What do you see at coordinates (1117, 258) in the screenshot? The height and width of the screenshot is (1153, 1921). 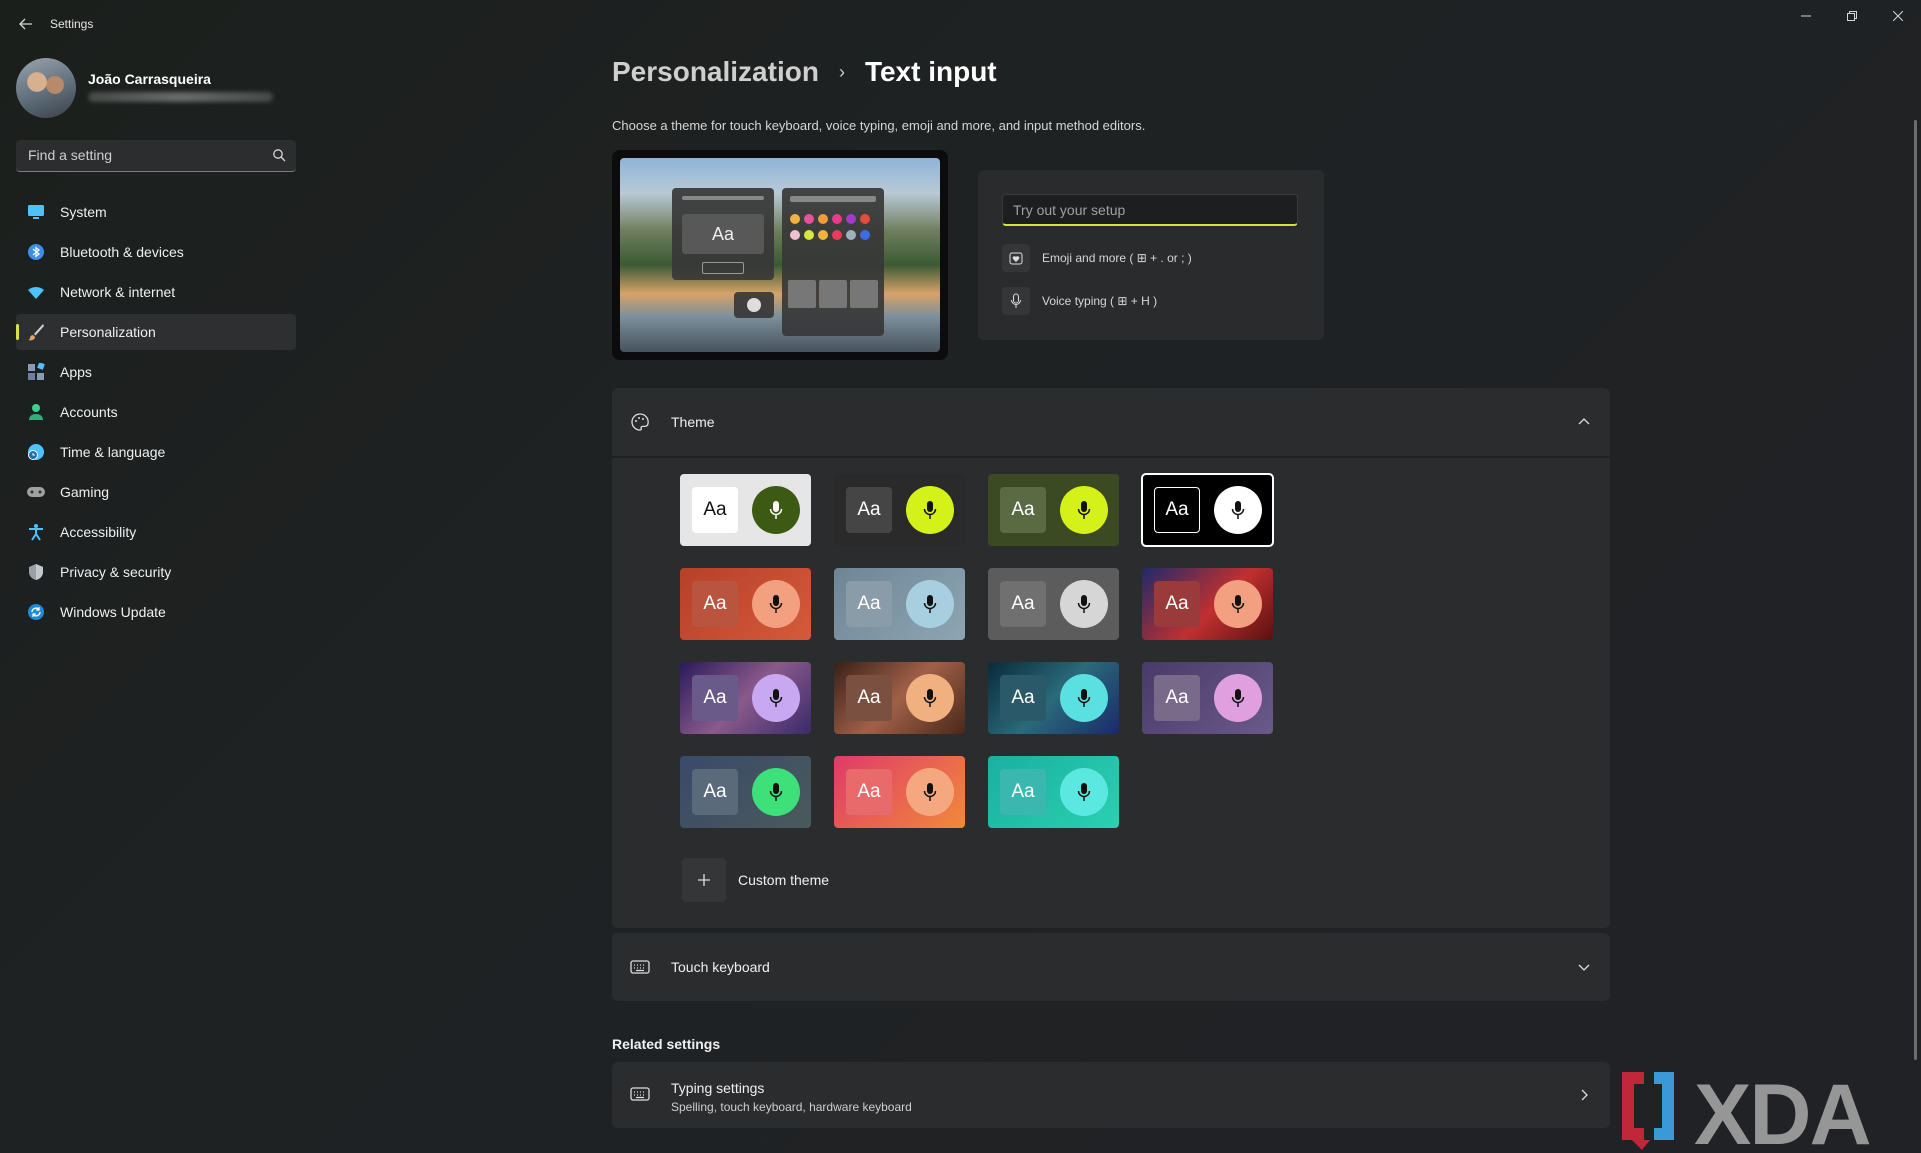 I see `emoji-shortcut-label: Emoji and more ( ⊞ + . or ; )` at bounding box center [1117, 258].